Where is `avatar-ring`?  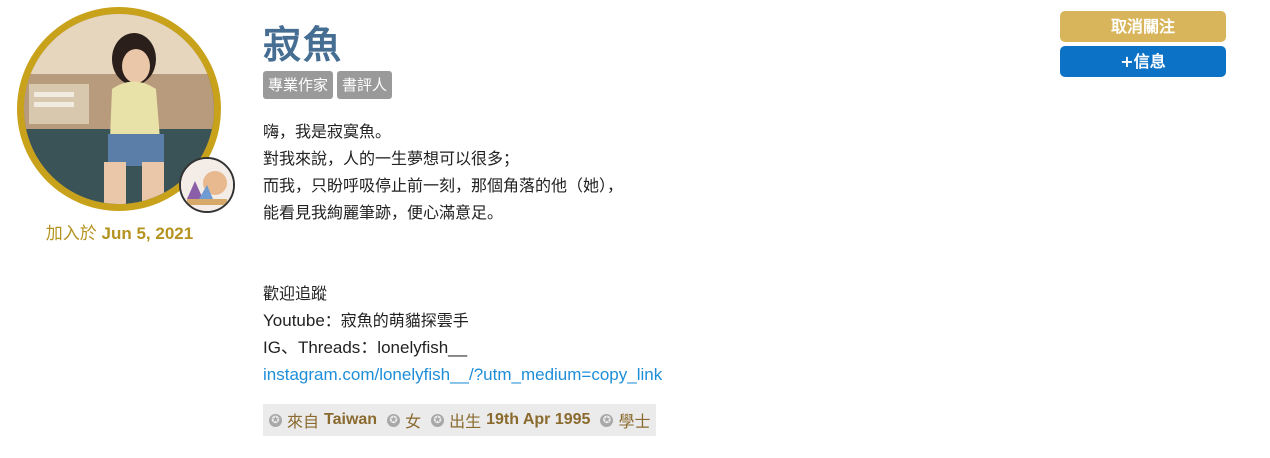 avatar-ring is located at coordinates (126, 110).